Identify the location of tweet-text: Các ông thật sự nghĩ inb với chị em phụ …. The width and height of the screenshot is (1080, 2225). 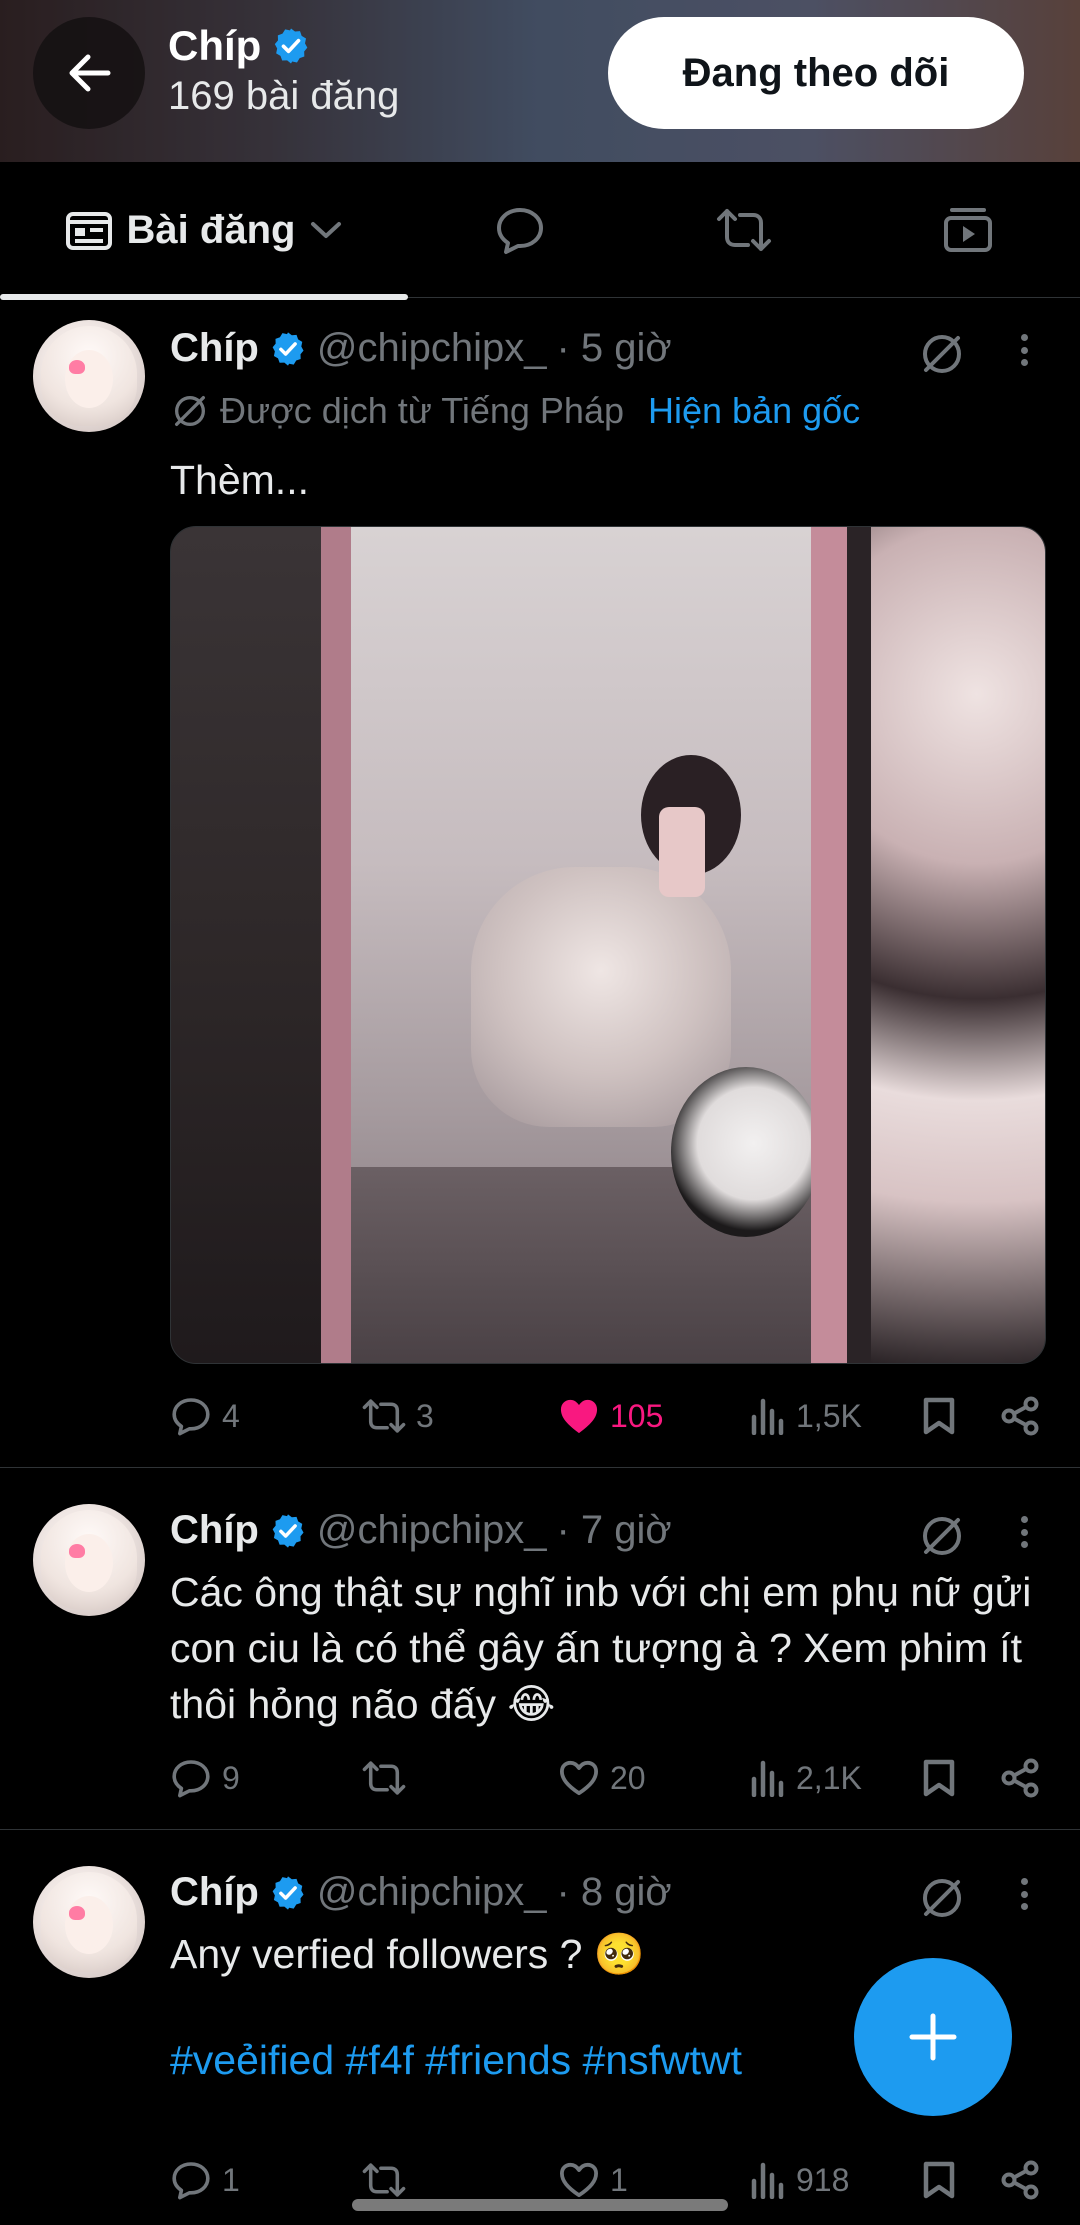
(601, 1648).